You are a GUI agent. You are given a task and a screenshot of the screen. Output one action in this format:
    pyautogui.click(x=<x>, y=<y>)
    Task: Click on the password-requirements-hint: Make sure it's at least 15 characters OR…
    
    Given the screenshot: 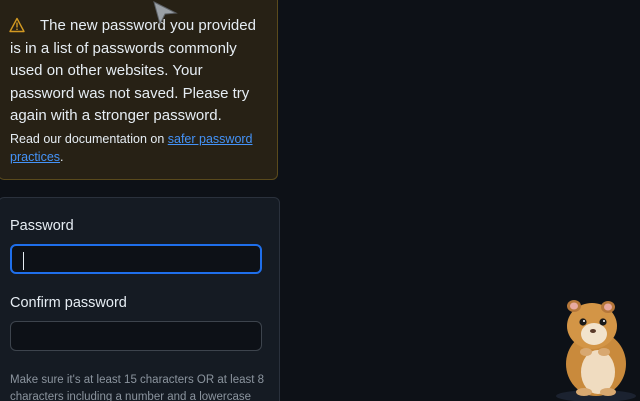 What is the action you would take?
    pyautogui.click(x=137, y=387)
    